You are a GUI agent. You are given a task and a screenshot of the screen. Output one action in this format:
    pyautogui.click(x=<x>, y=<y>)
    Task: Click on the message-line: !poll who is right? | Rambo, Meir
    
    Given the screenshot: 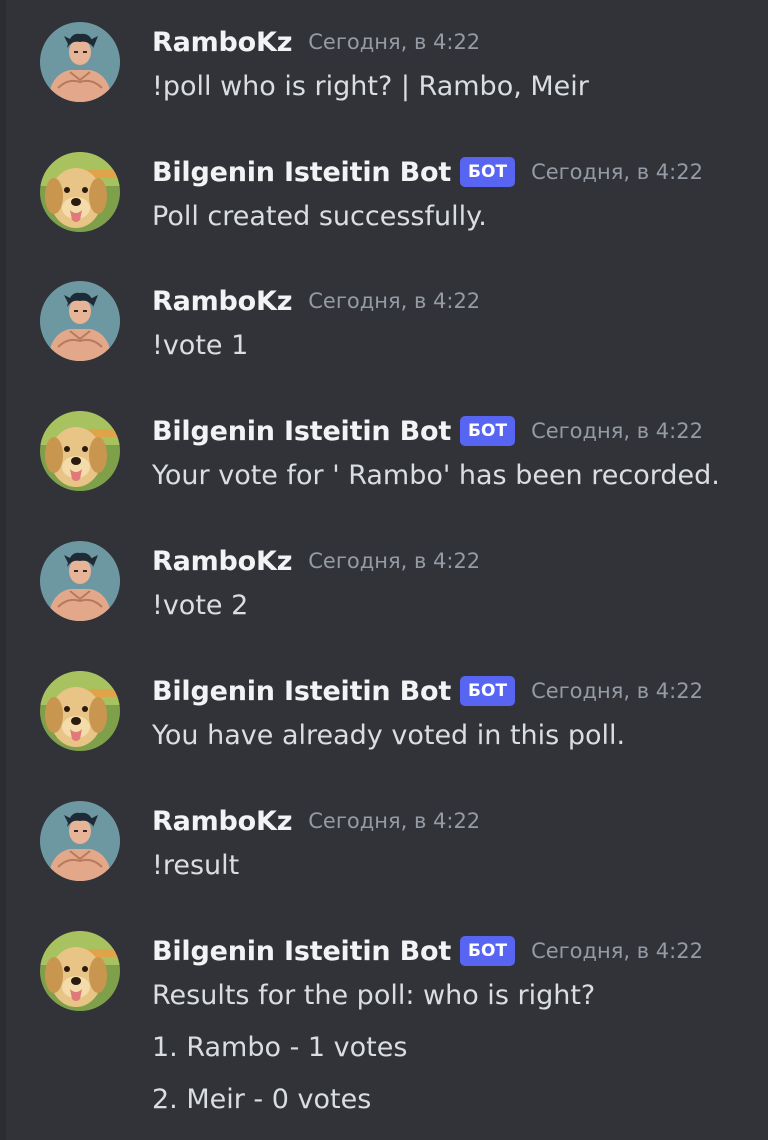 What is the action you would take?
    pyautogui.click(x=370, y=86)
    